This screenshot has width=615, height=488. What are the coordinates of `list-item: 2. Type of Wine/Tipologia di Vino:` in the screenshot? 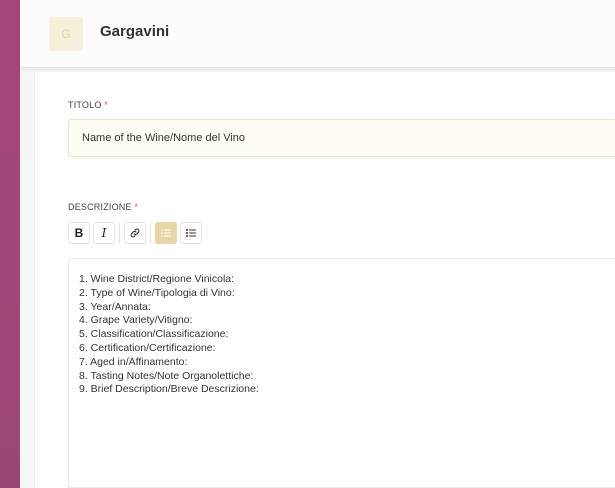 It's located at (157, 292).